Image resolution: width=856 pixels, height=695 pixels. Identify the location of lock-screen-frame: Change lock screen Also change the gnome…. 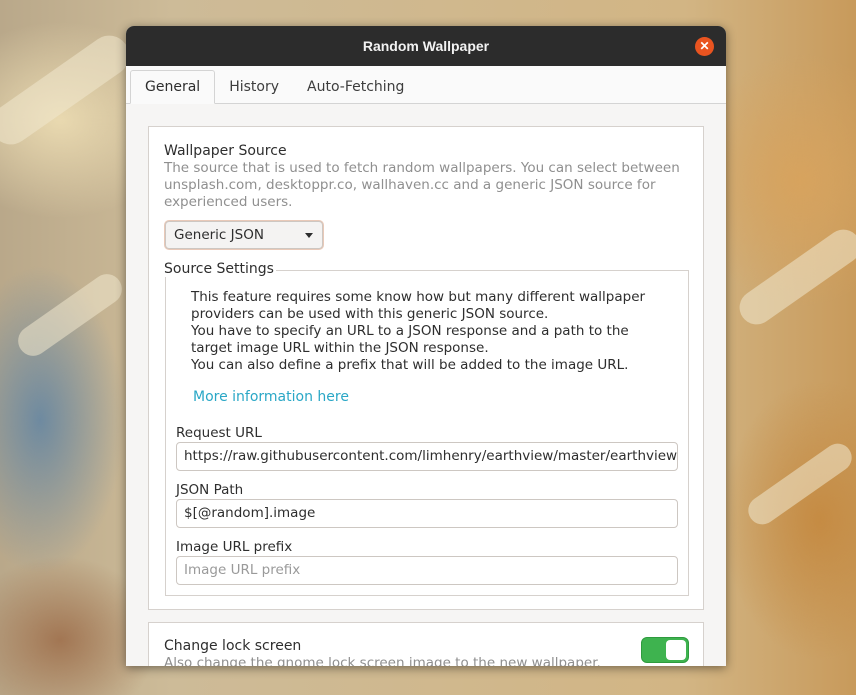
(426, 644).